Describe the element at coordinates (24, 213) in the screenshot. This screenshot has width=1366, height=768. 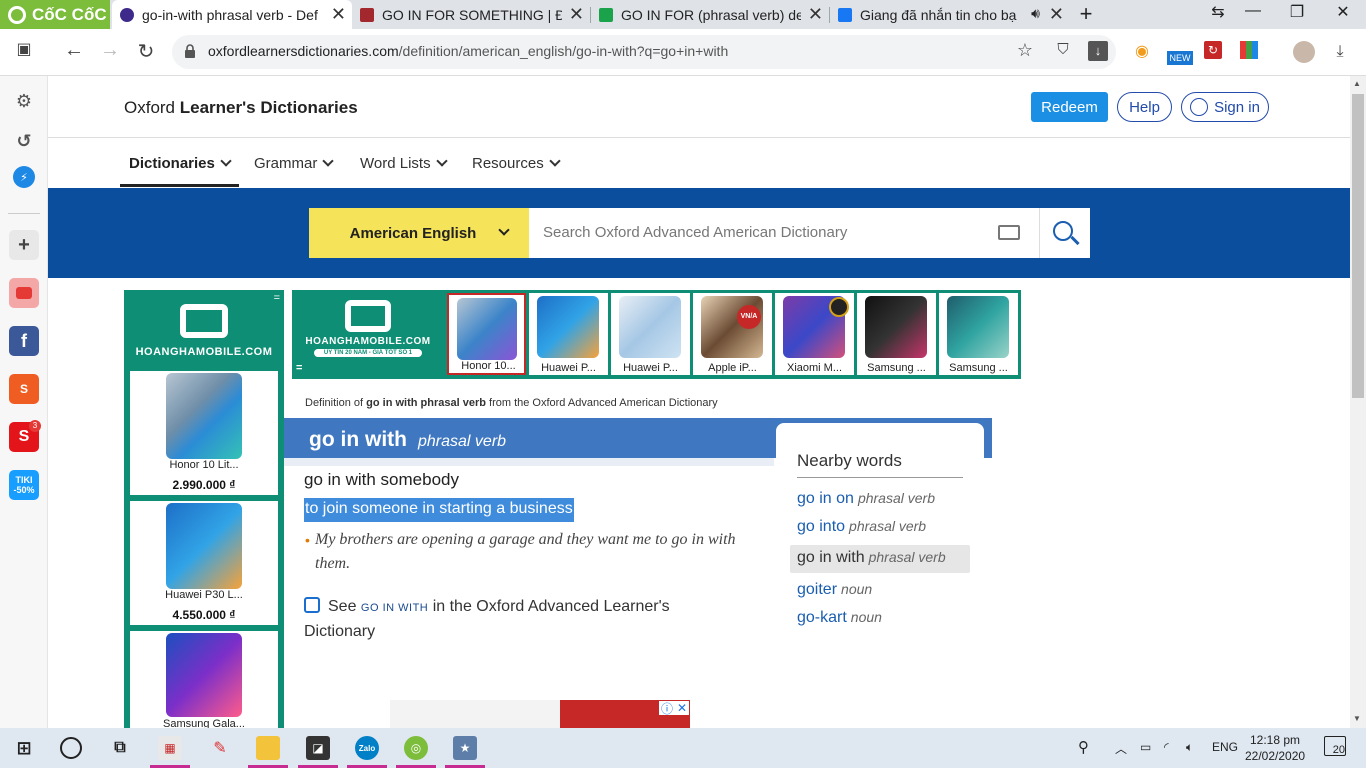
I see `sidebar-divider` at that location.